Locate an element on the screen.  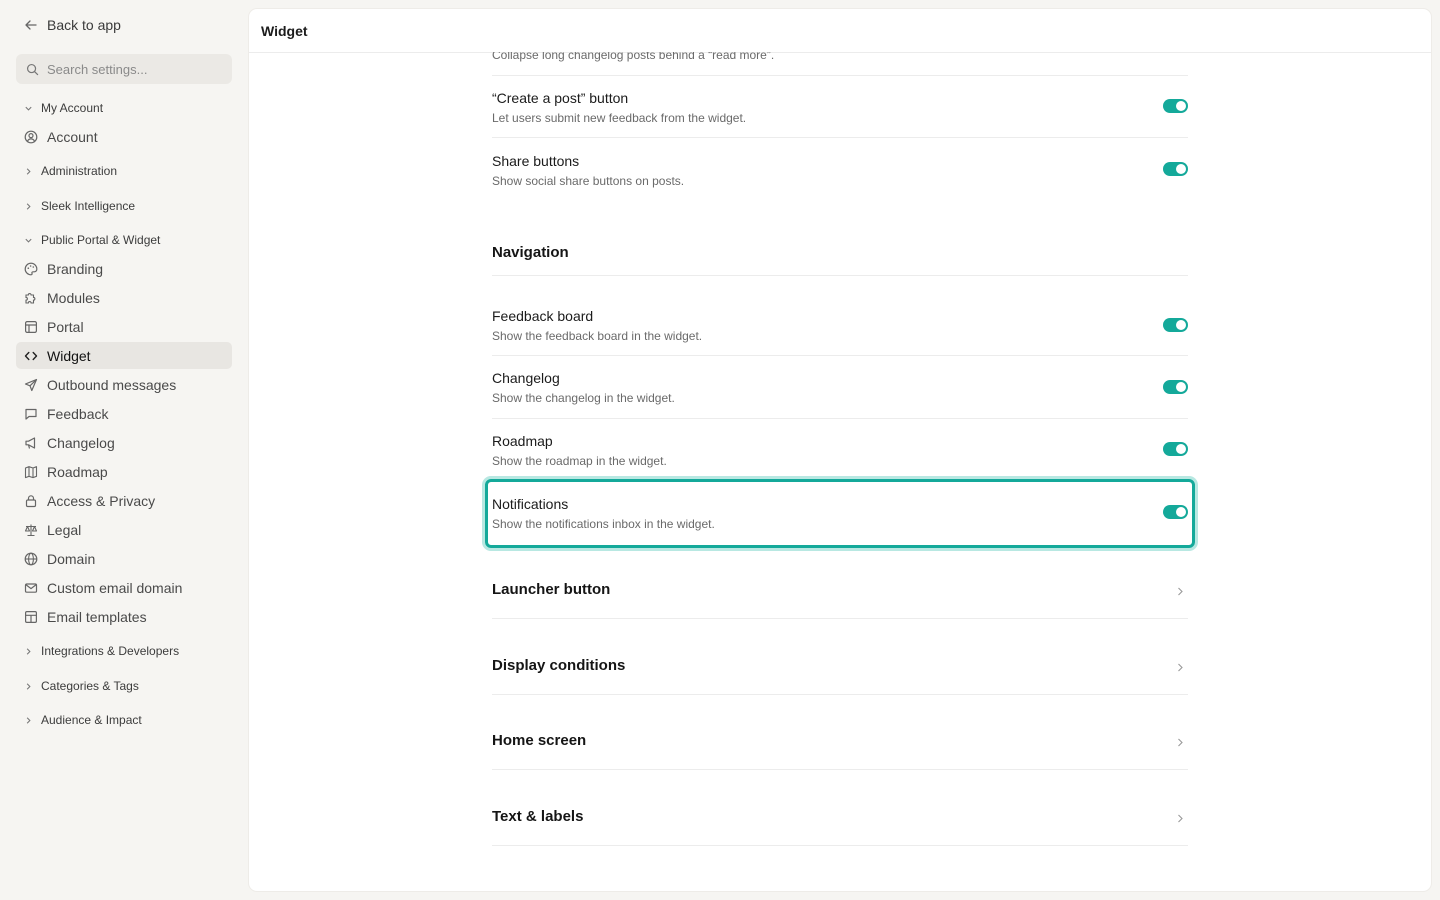
template-icon is located at coordinates (31, 616).